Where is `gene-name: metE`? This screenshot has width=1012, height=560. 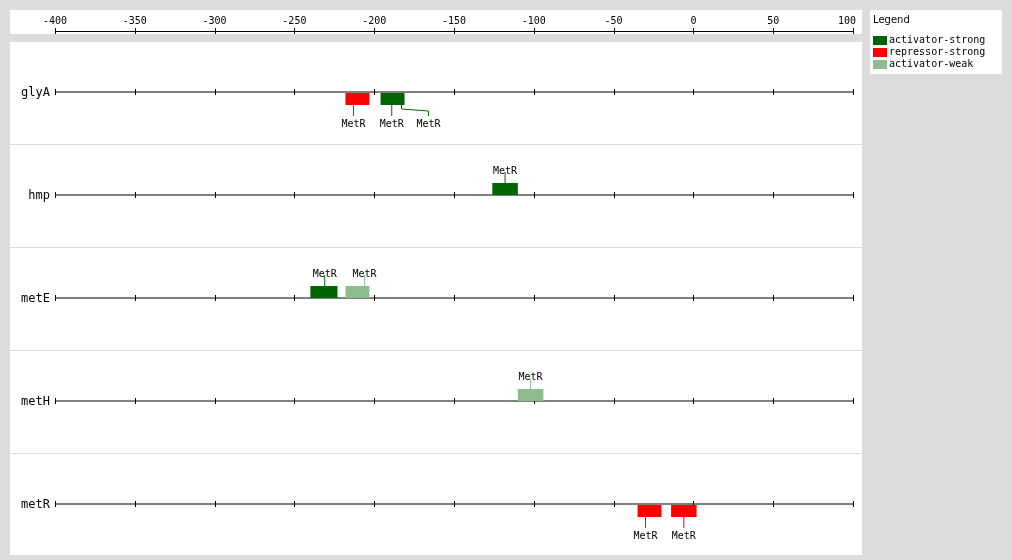
gene-name: metE is located at coordinates (35, 298).